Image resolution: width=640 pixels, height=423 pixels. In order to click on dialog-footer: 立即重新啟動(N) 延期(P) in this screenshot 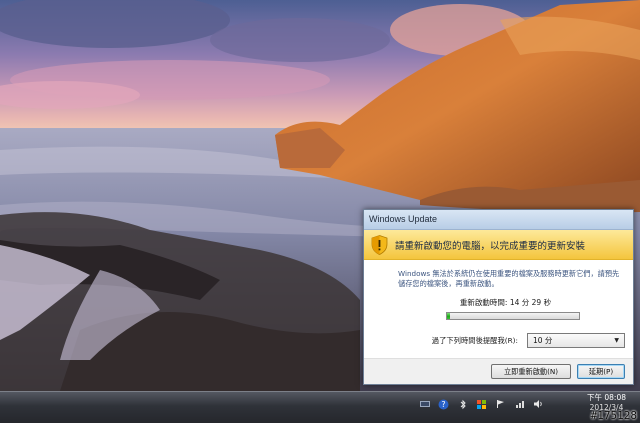, I will do `click(498, 371)`.